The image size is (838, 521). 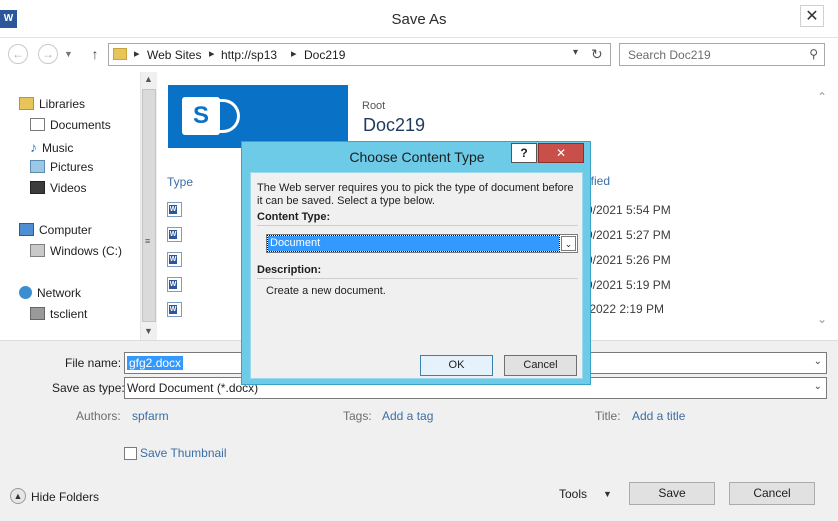 What do you see at coordinates (540, 365) in the screenshot?
I see `dialog-cancel-button: Cancel` at bounding box center [540, 365].